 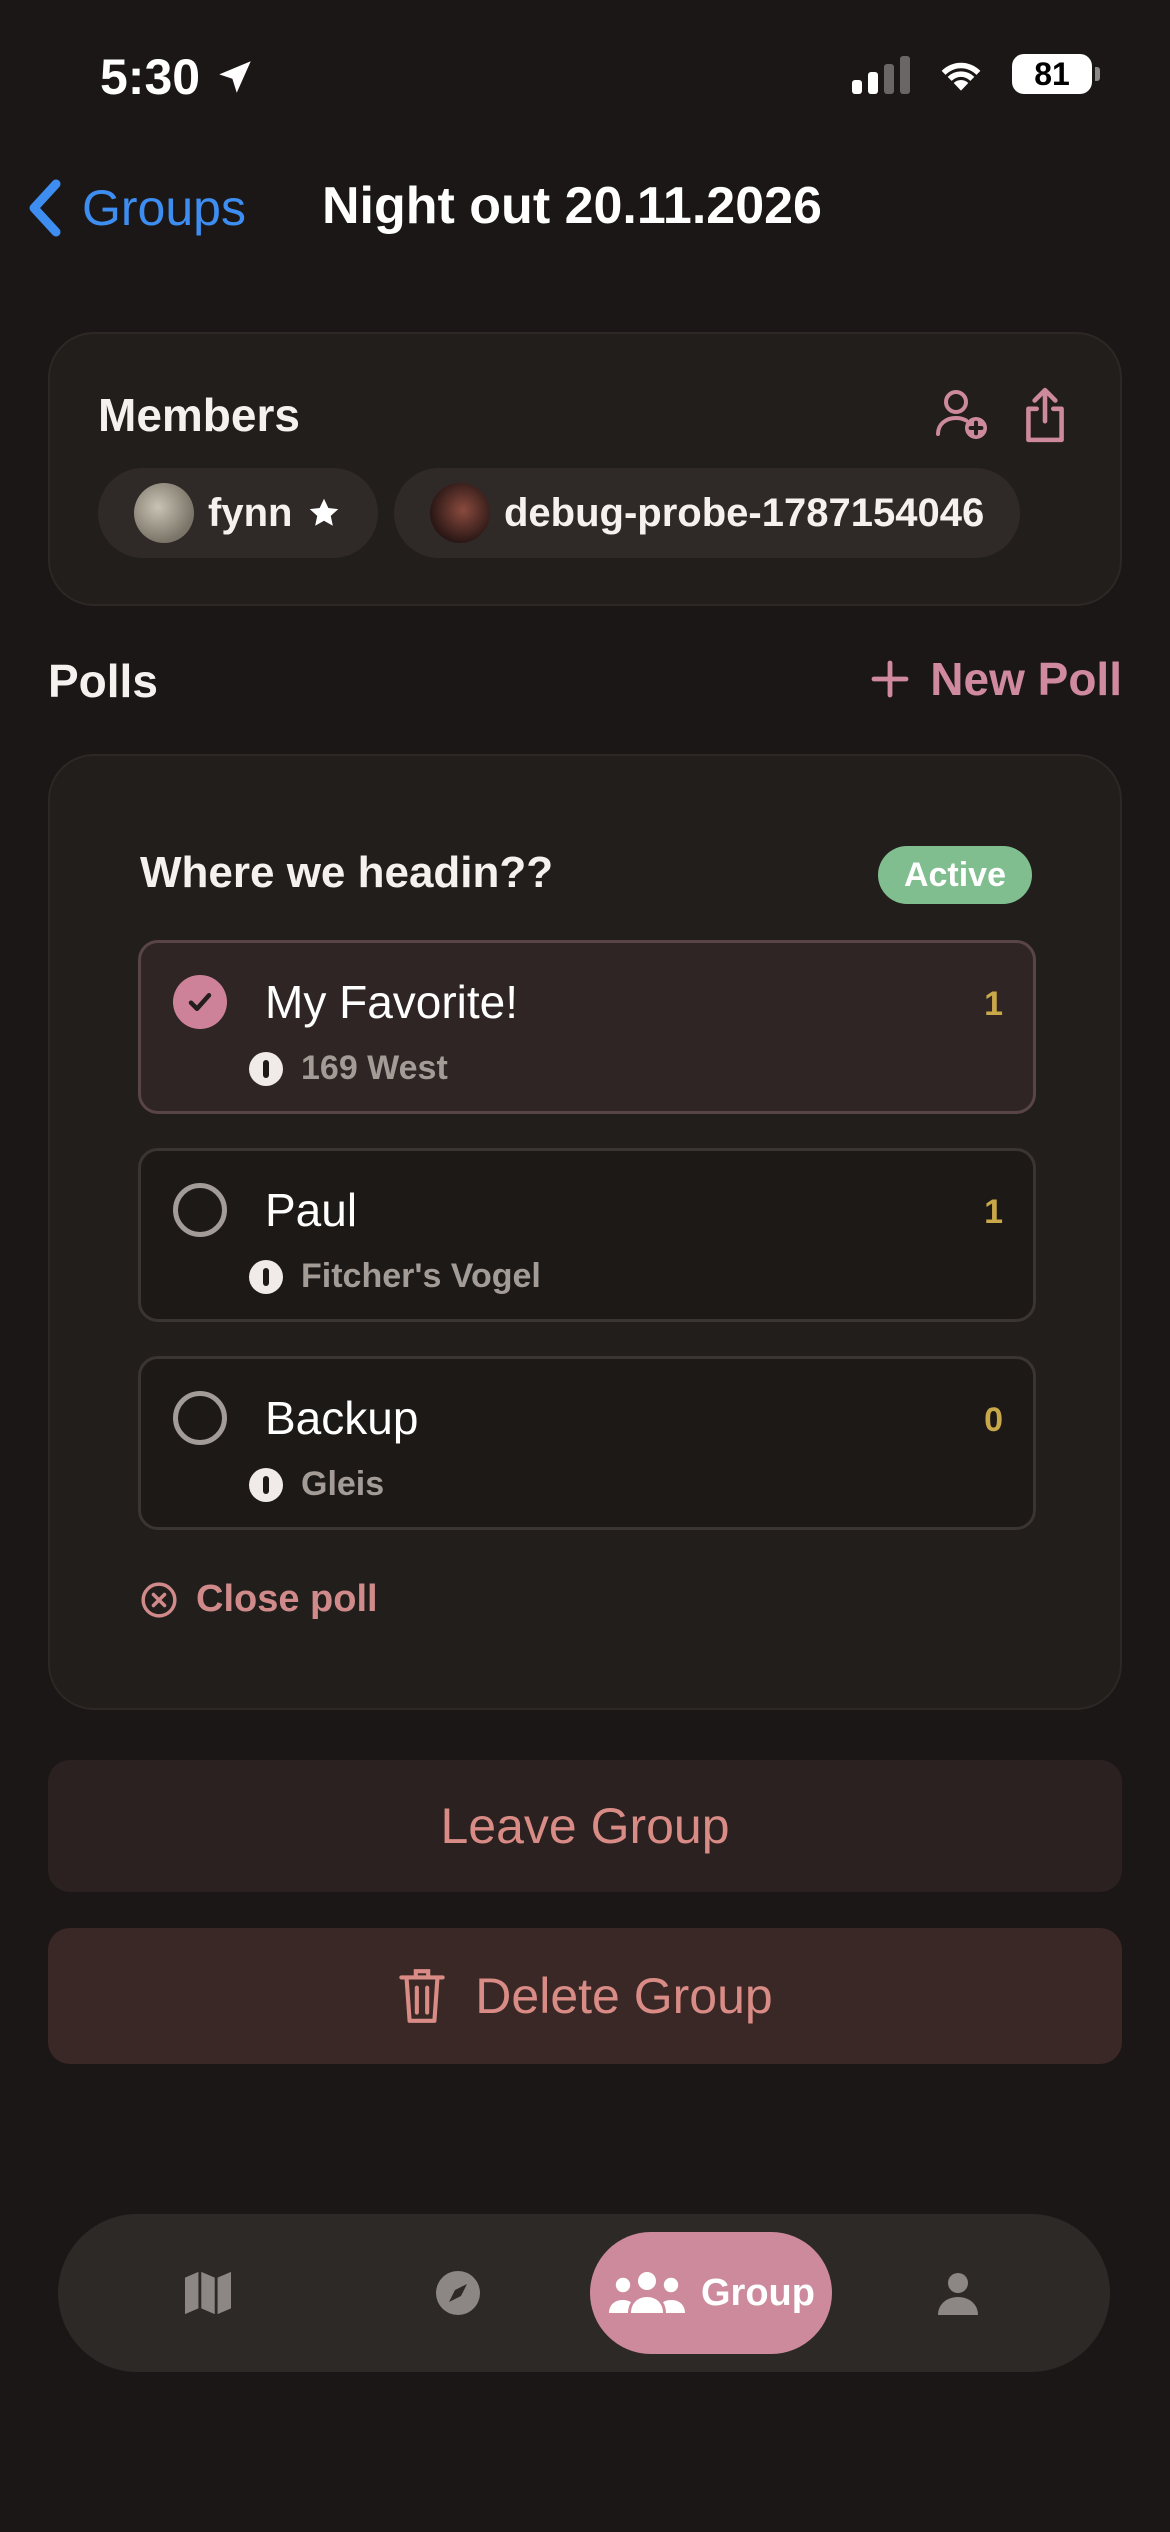 I want to click on group-icon, so click(x=647, y=2292).